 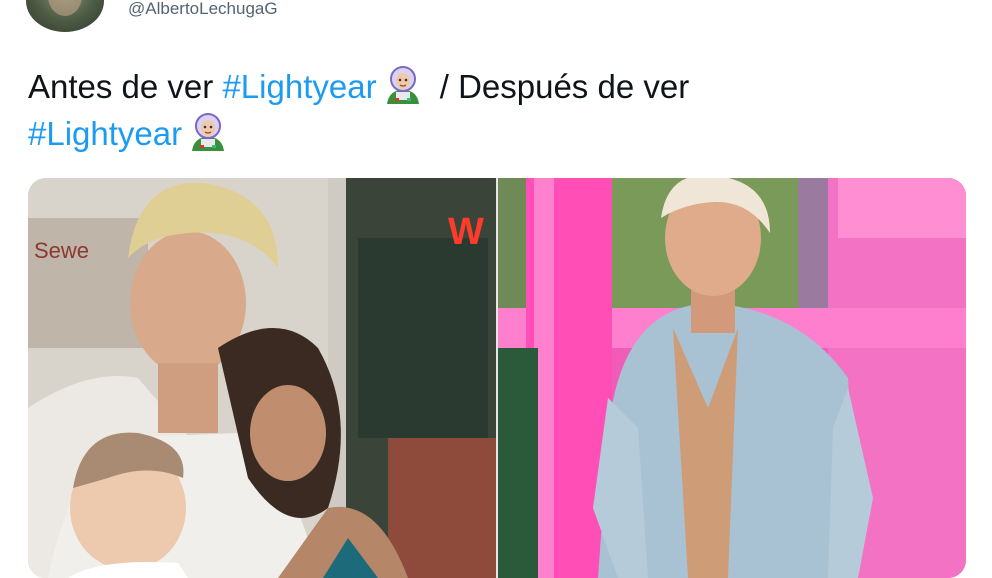 What do you see at coordinates (560, 86) in the screenshot?
I see `tweet-text-middle: / Después de ver` at bounding box center [560, 86].